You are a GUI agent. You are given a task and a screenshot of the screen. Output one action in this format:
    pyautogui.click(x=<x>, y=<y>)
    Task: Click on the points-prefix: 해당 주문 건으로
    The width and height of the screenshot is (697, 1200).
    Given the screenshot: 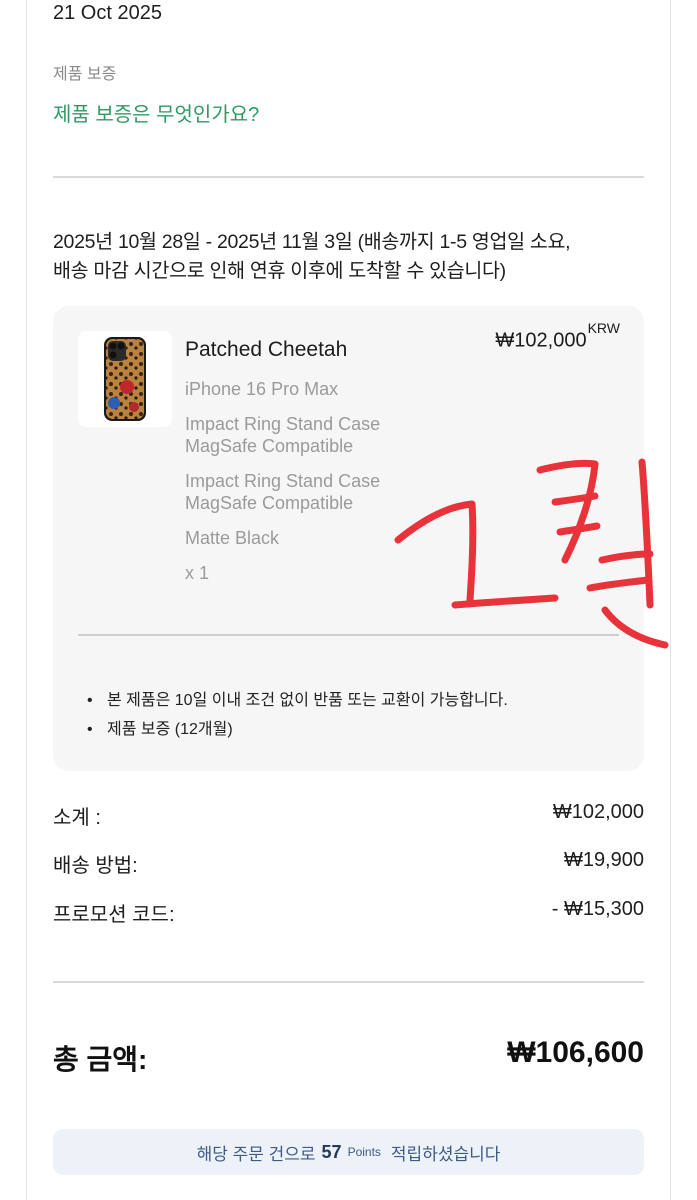 What is the action you would take?
    pyautogui.click(x=256, y=1154)
    